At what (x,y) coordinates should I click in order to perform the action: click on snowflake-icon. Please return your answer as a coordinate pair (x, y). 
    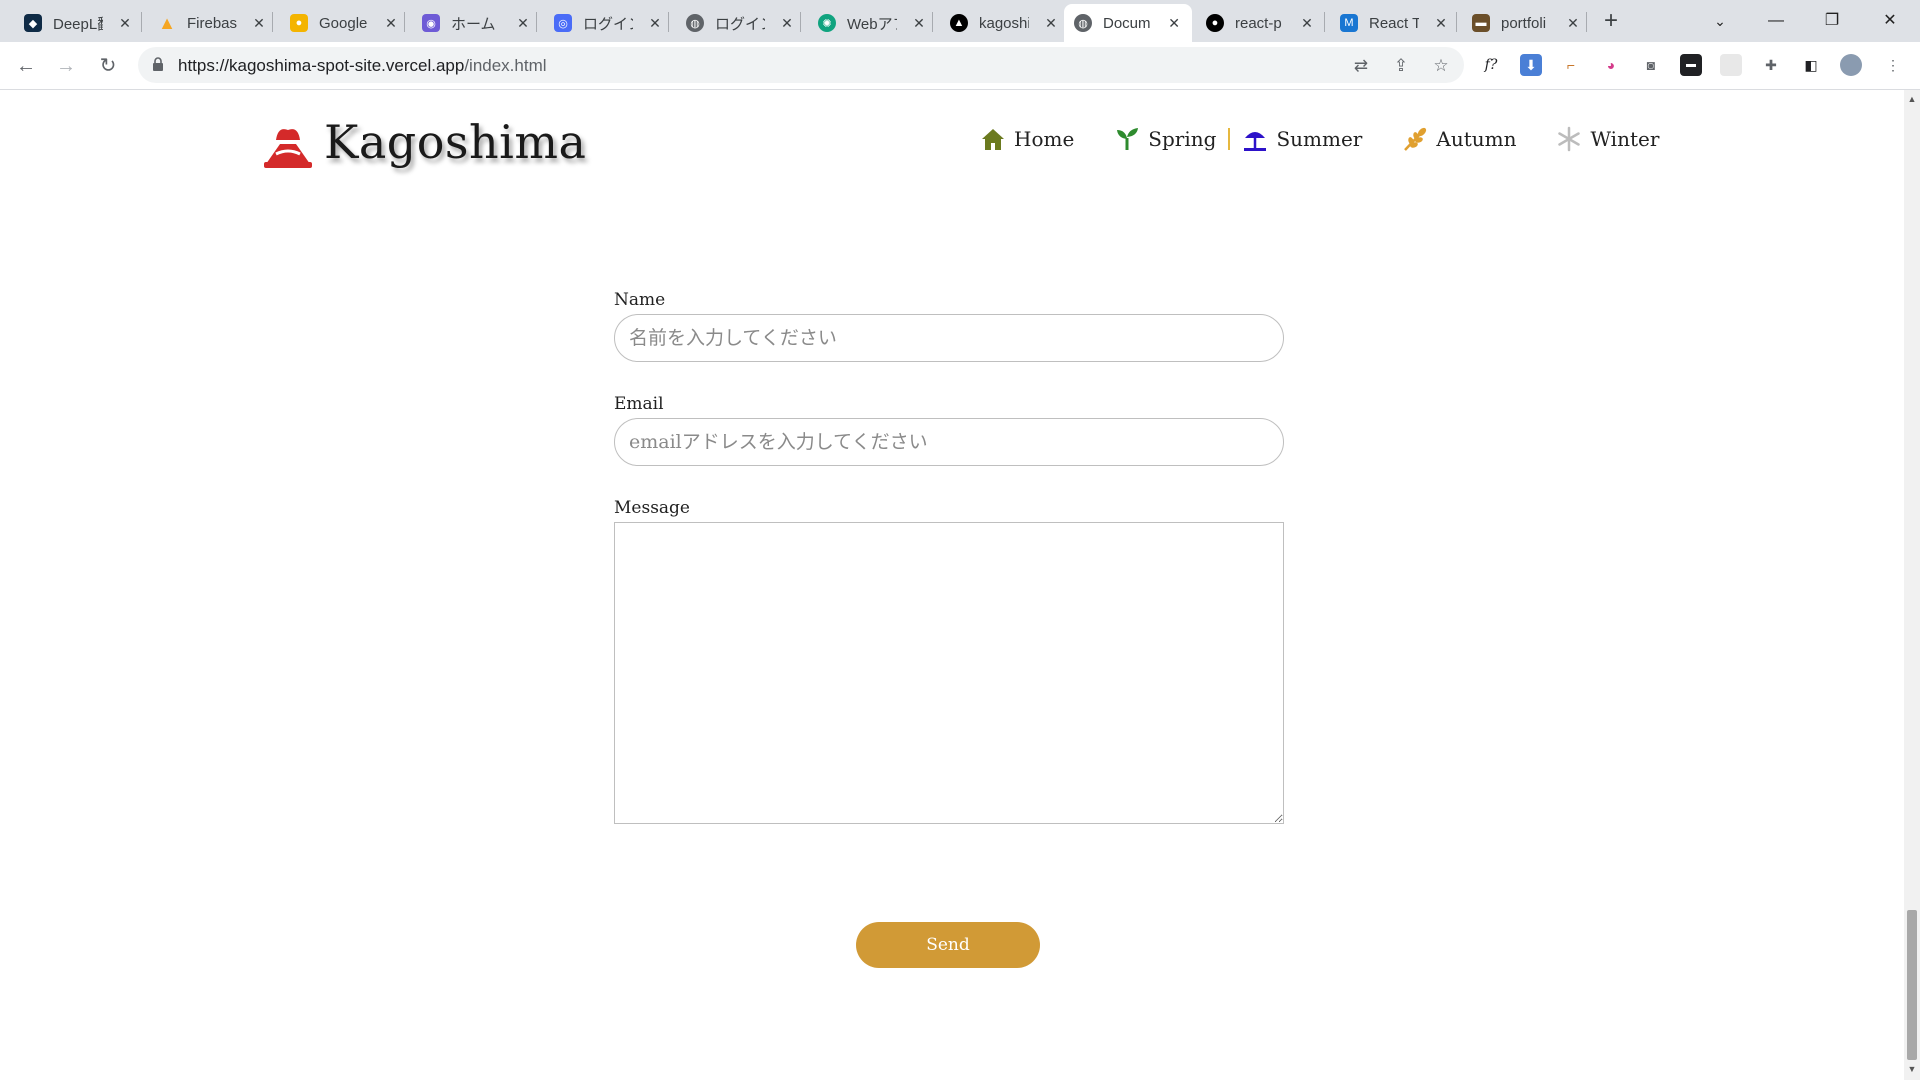
    Looking at the image, I should click on (1569, 139).